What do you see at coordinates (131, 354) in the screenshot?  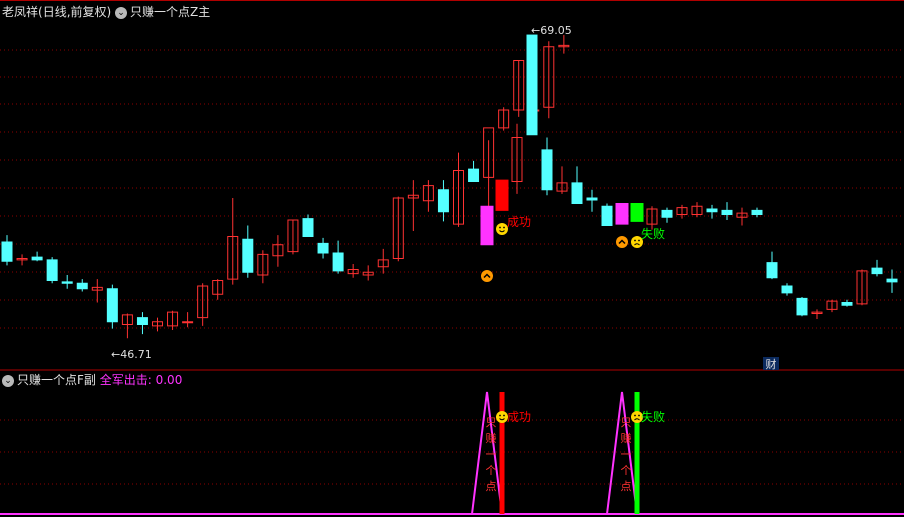 I see `low-price-label: ←46.71` at bounding box center [131, 354].